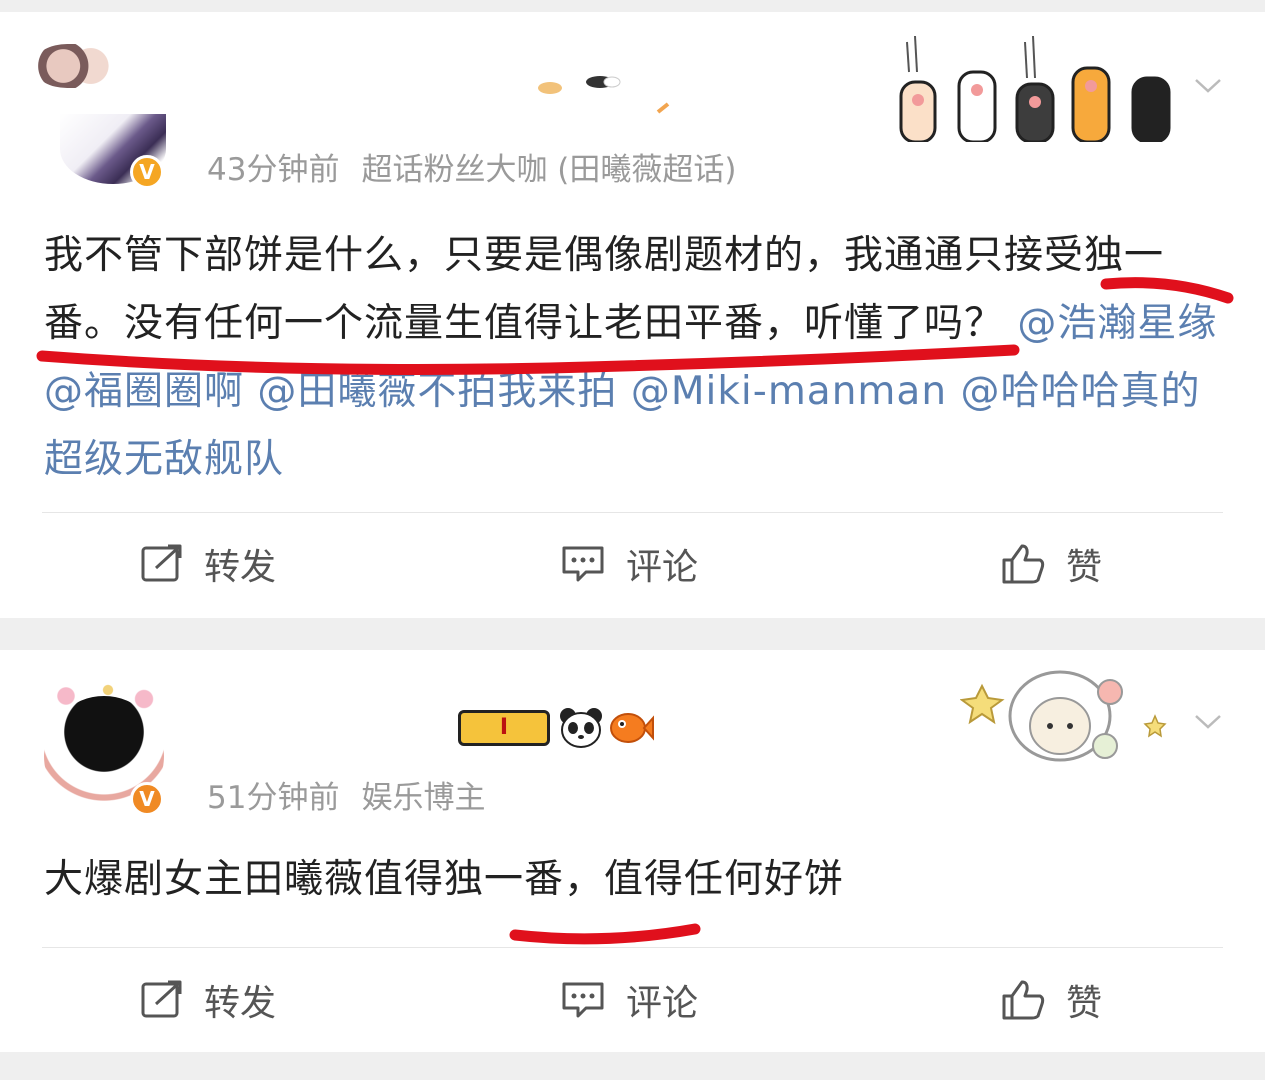  Describe the element at coordinates (273, 798) in the screenshot. I see `post-time: 51分钟前` at that location.